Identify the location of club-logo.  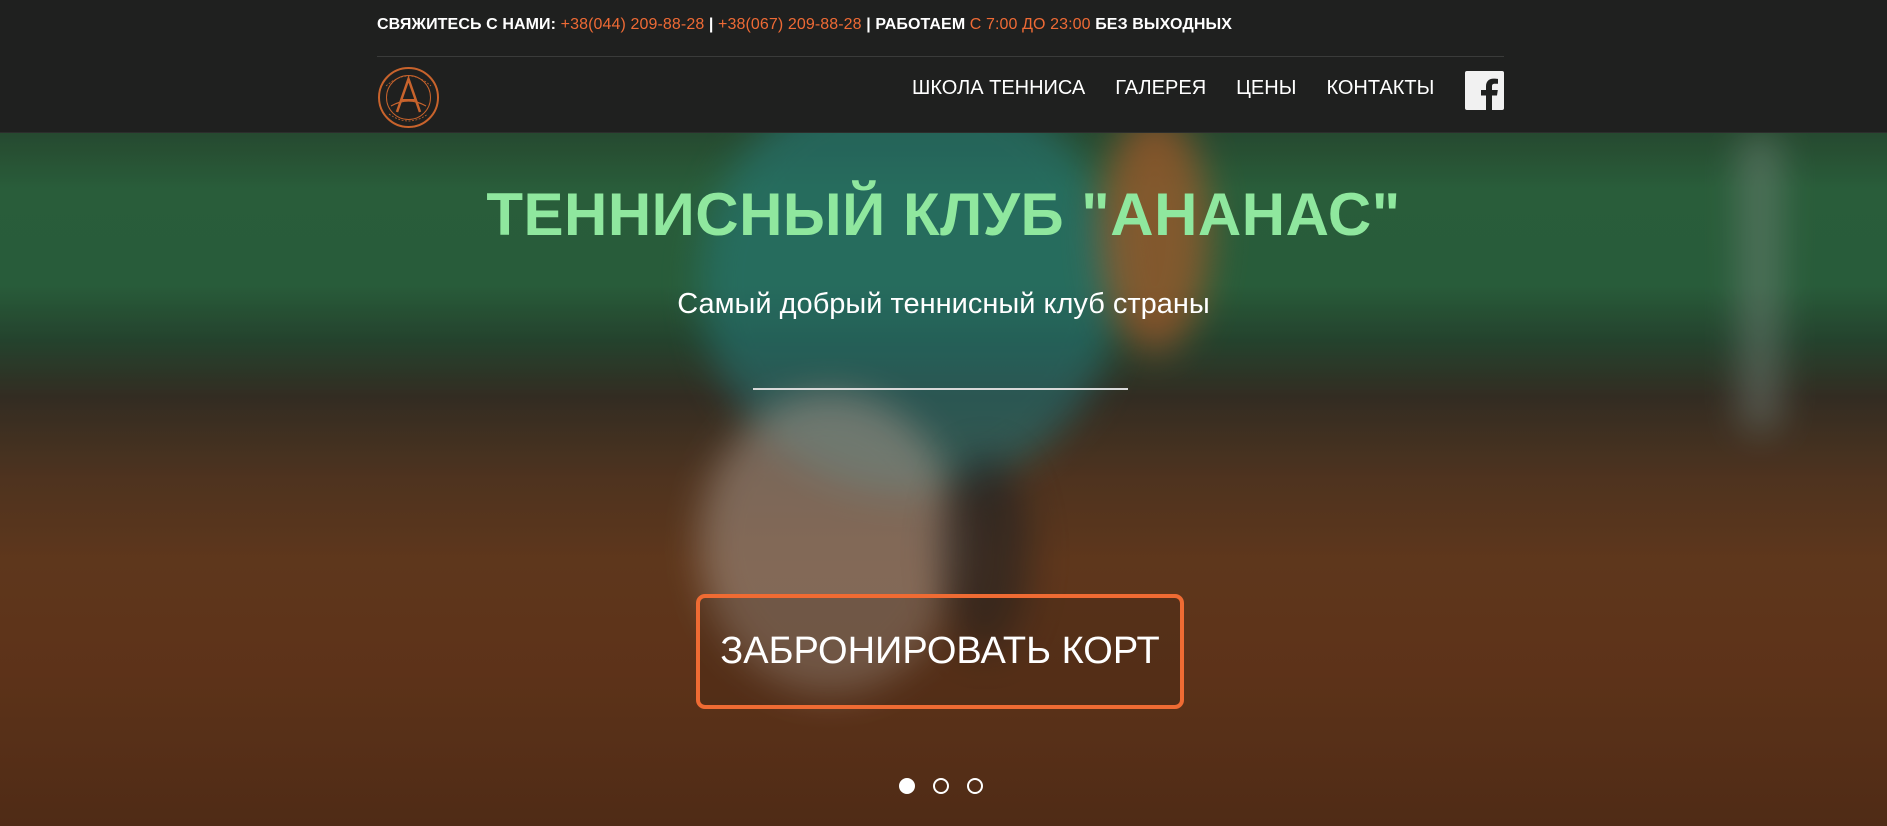
(408, 97).